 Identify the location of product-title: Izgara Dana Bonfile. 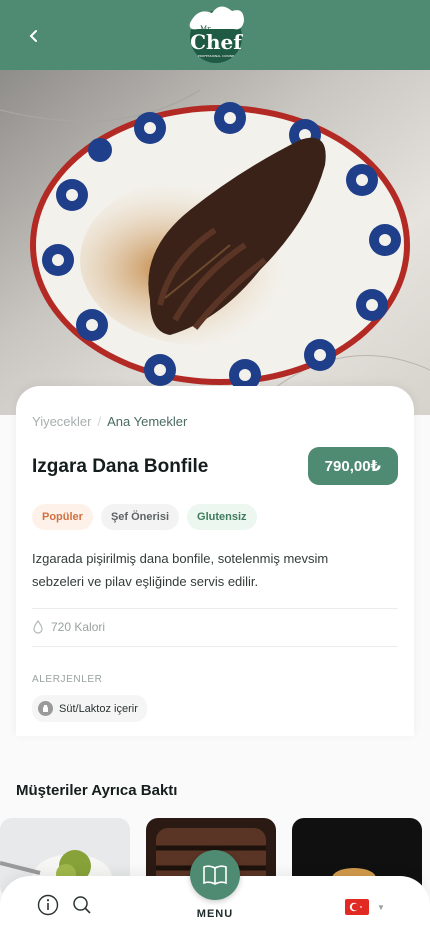
(120, 466).